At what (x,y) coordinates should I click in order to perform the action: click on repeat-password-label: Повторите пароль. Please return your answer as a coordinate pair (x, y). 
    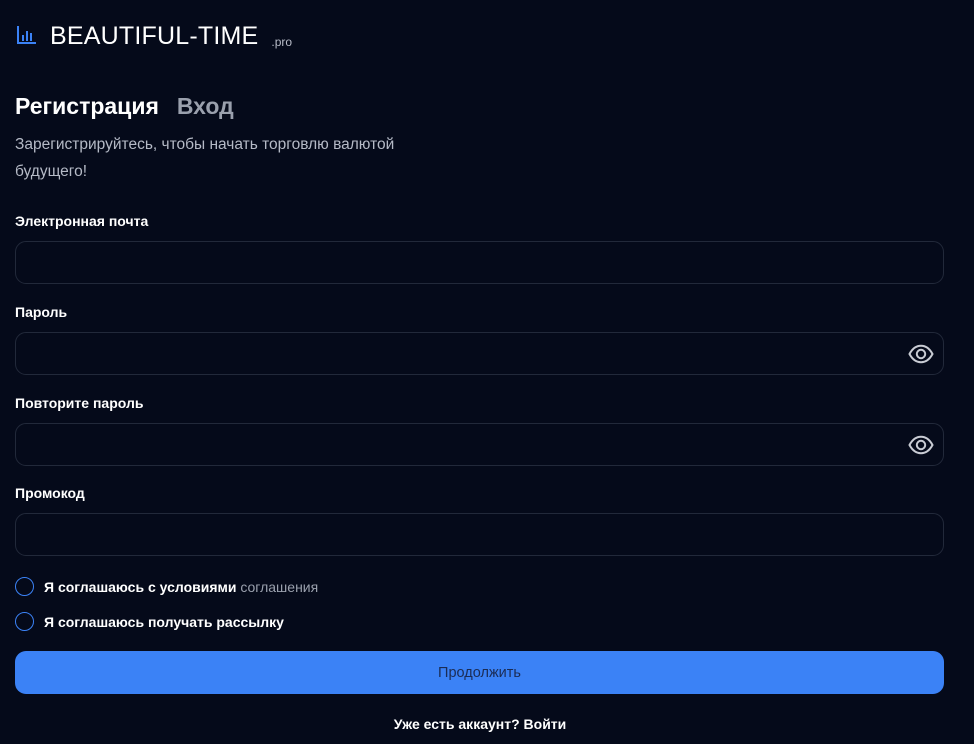
    Looking at the image, I should click on (79, 403).